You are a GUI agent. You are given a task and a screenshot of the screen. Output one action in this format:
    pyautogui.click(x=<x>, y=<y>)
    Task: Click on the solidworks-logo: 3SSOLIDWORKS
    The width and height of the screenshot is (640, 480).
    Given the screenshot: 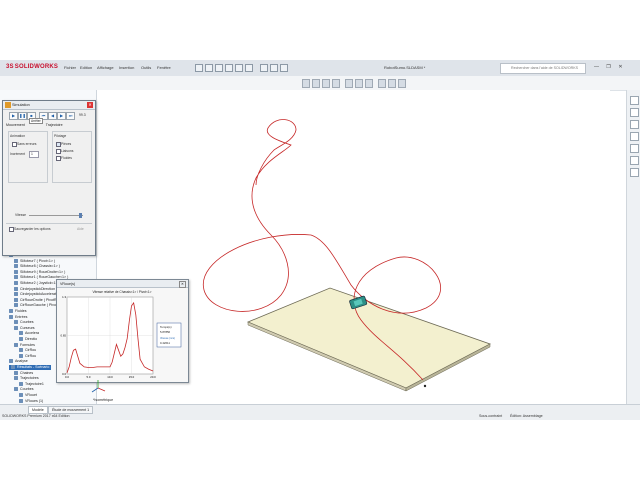 What is the action you would take?
    pyautogui.click(x=32, y=67)
    